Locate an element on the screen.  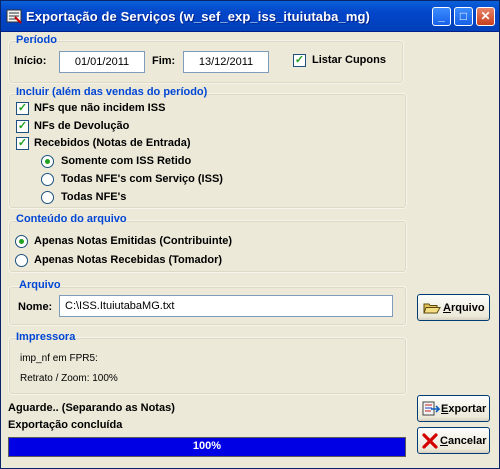
red-x-icon is located at coordinates (430, 441).